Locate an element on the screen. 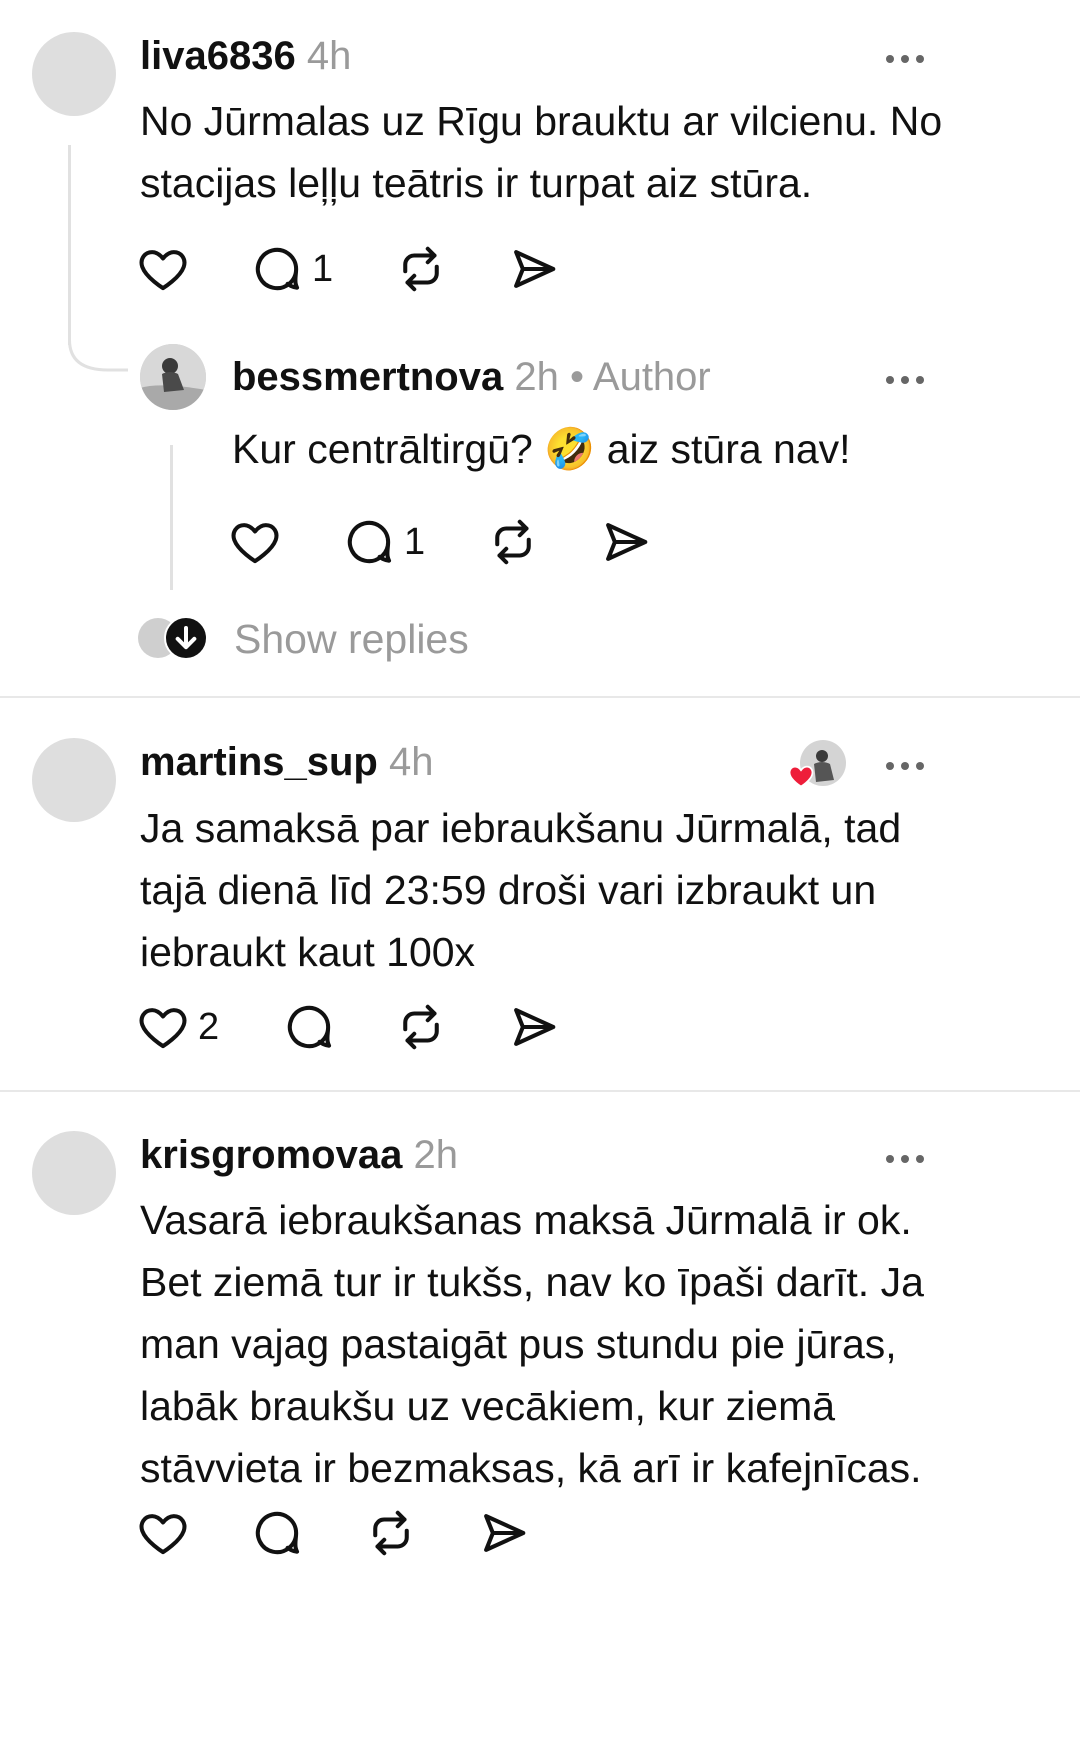  reply-text: Kur centrāltirgū? 🤣 aiz stūra nav! is located at coordinates (632, 449).